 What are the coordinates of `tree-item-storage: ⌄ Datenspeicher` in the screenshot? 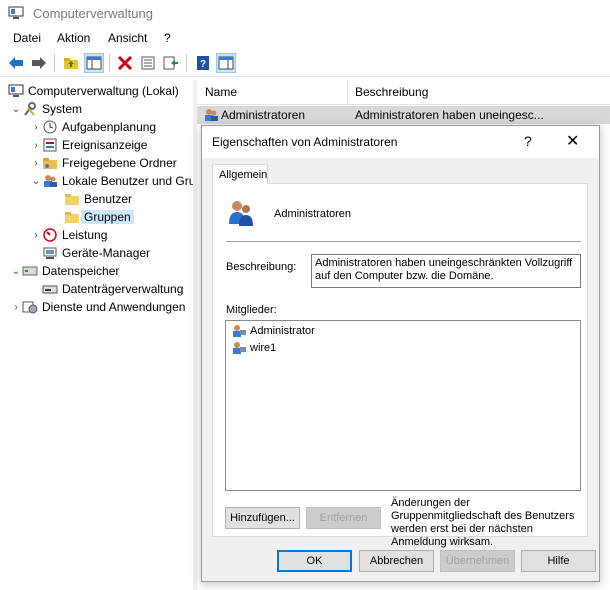 It's located at (65, 271).